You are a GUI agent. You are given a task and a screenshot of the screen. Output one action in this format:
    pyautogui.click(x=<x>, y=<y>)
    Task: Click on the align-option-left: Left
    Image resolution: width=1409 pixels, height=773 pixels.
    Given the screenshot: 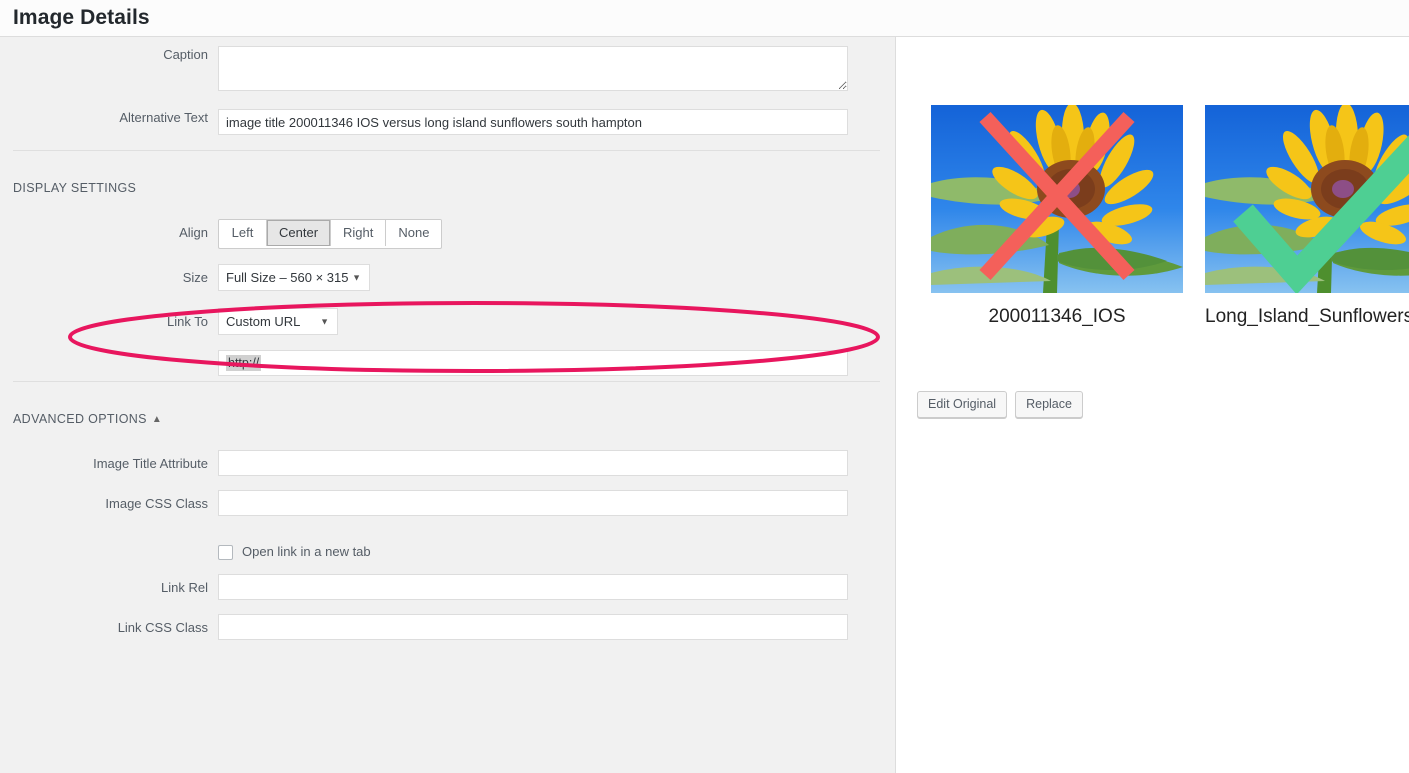 What is the action you would take?
    pyautogui.click(x=243, y=233)
    